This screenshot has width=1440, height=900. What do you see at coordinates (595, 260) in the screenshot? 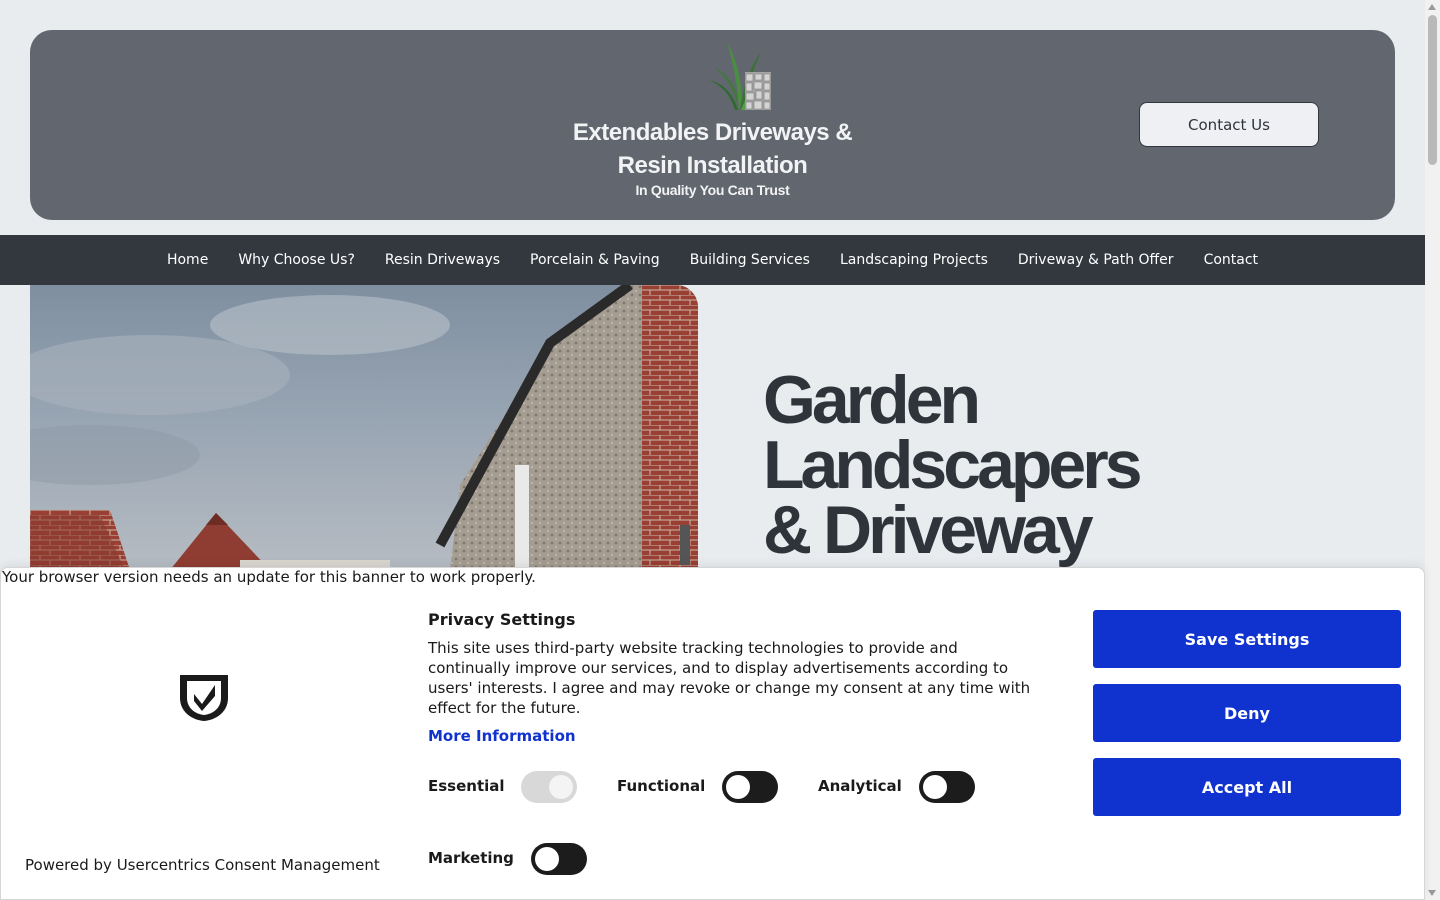
I see `nav-item-porcelain-paving: Porcelain & Paving` at bounding box center [595, 260].